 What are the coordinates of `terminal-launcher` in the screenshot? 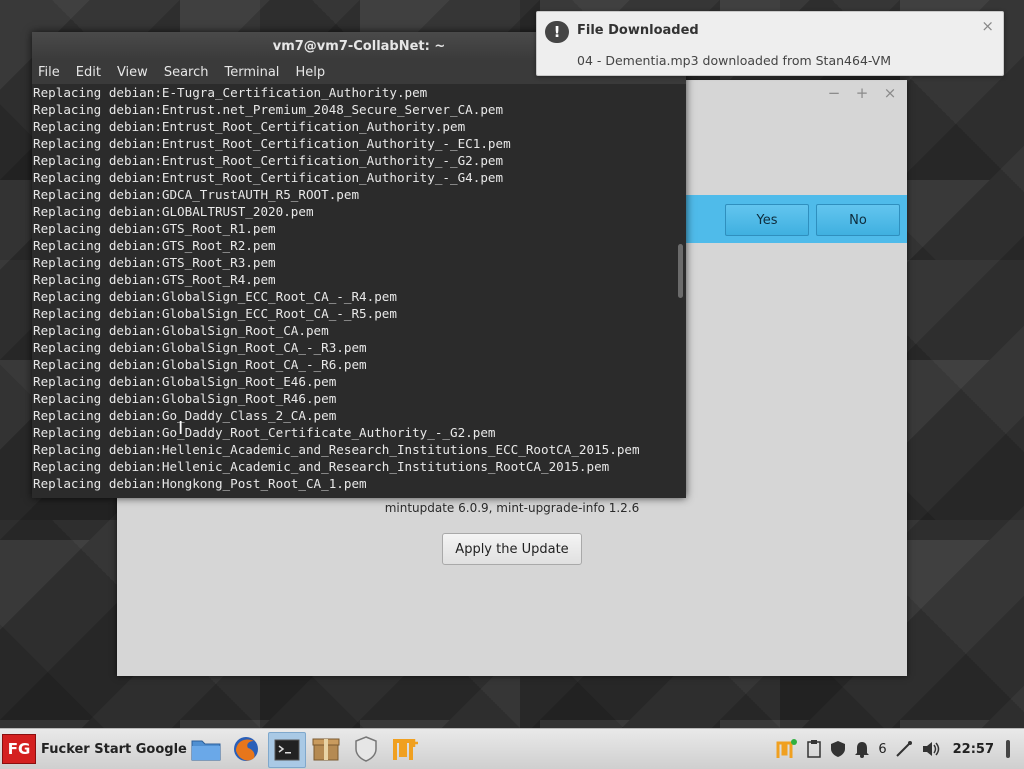 It's located at (287, 750).